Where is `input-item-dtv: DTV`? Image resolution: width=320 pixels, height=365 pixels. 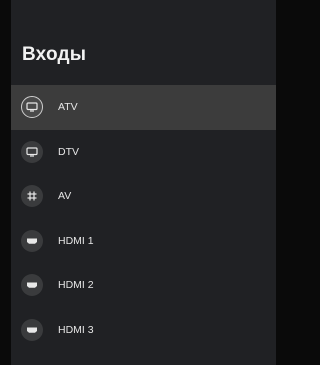
input-item-dtv: DTV is located at coordinates (143, 152).